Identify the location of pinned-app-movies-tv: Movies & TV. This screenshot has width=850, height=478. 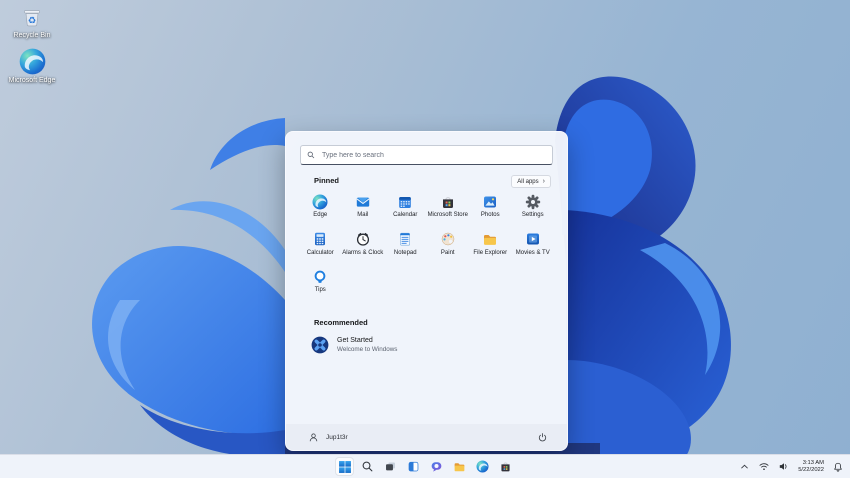
(533, 247).